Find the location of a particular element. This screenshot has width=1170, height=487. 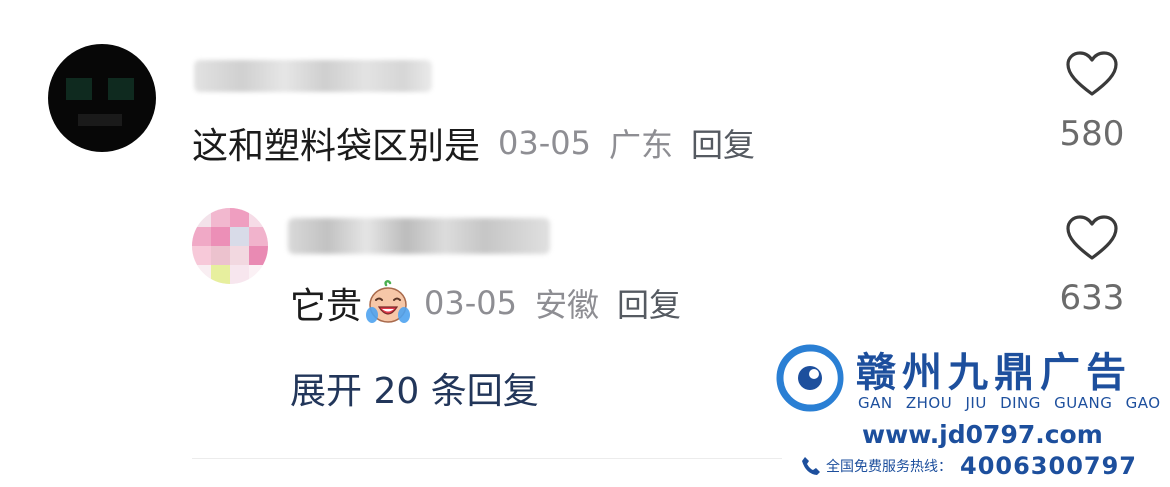

comment-body: 这和塑料袋区别是 03-05 广东 回复 is located at coordinates (473, 143).